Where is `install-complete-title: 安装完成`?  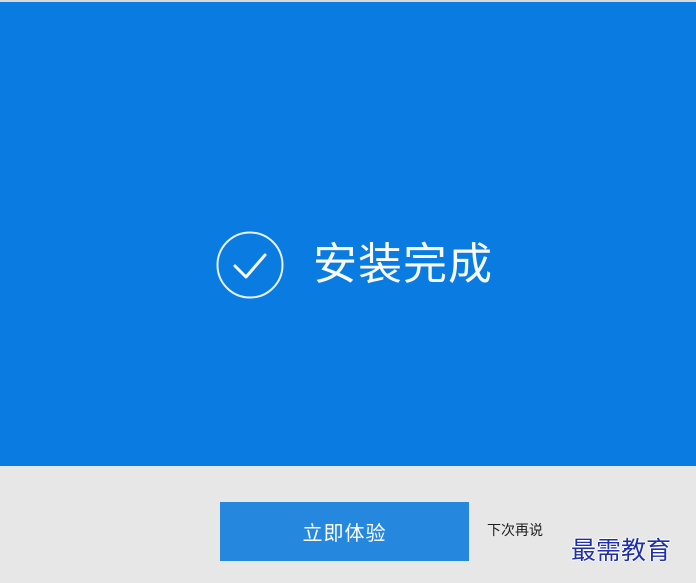
install-complete-title: 安装完成 is located at coordinates (403, 264).